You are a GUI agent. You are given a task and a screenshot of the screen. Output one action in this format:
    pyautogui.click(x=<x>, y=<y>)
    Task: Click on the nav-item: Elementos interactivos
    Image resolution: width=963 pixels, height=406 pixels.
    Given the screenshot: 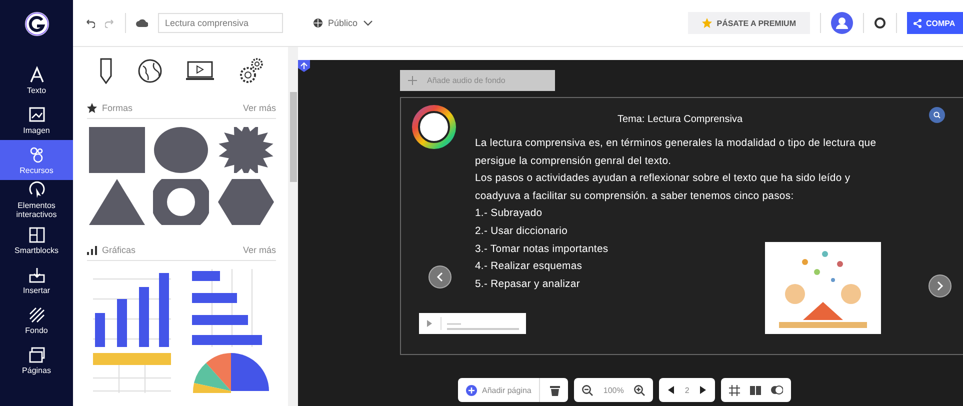 What is the action you would take?
    pyautogui.click(x=36, y=200)
    